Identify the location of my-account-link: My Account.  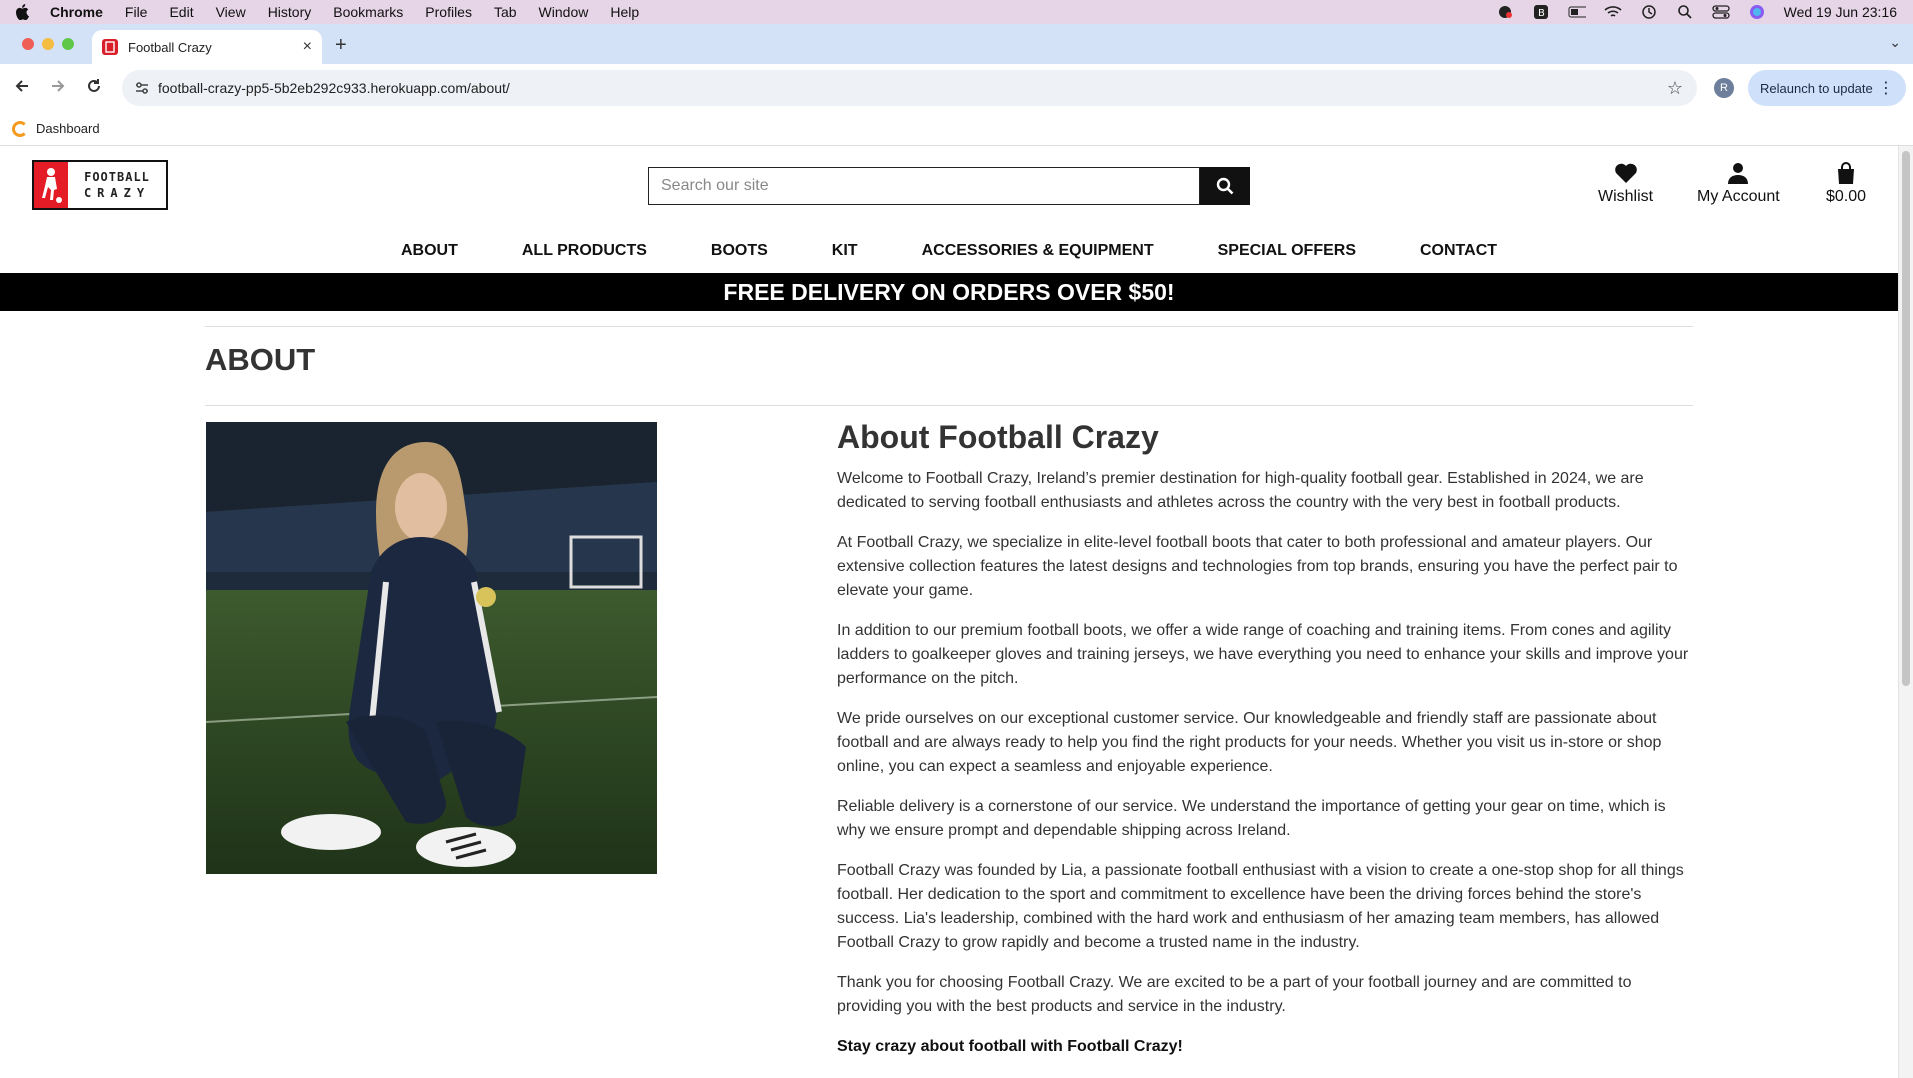
(1738, 184).